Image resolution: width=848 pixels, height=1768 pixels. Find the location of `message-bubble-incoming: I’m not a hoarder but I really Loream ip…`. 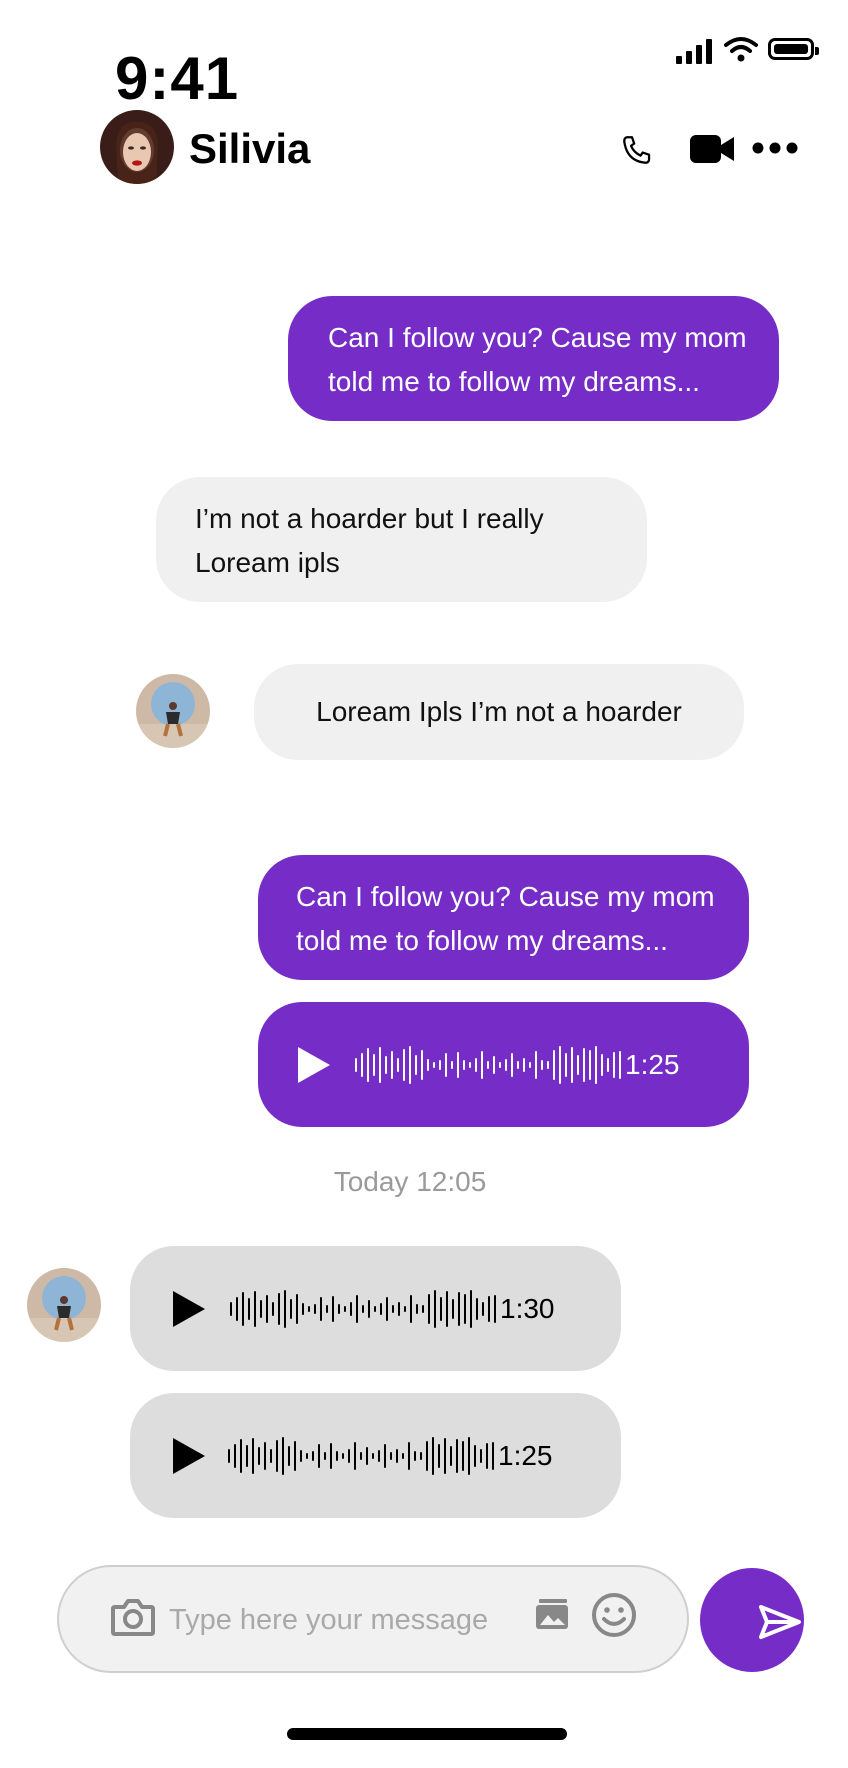

message-bubble-incoming: I’m not a hoarder but I really Loream ip… is located at coordinates (401, 539).